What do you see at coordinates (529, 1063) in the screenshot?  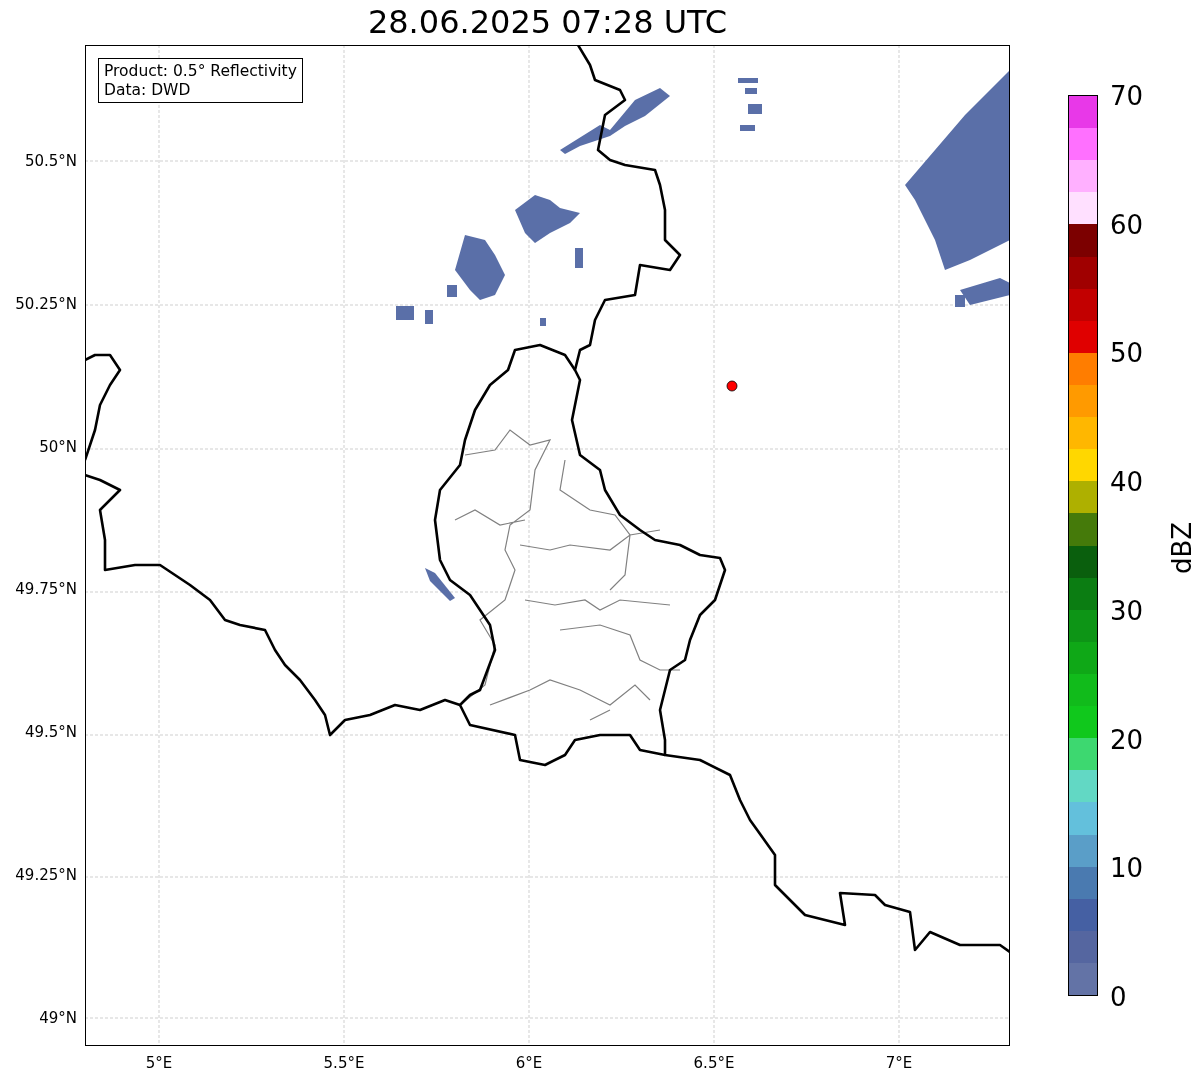 I see `axis-tick-label: 6°E` at bounding box center [529, 1063].